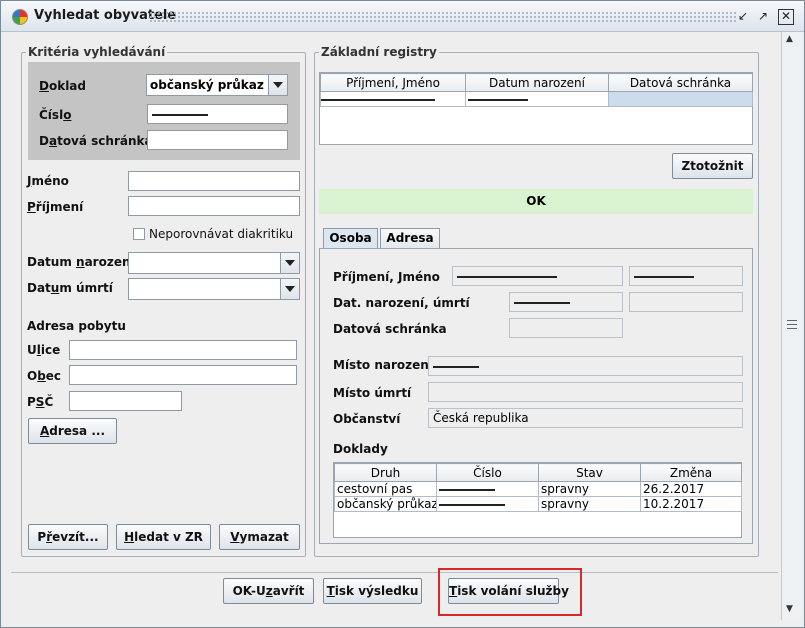 The width and height of the screenshot is (805, 628). Describe the element at coordinates (566, 328) in the screenshot. I see `person-datova-schranka-value` at that location.